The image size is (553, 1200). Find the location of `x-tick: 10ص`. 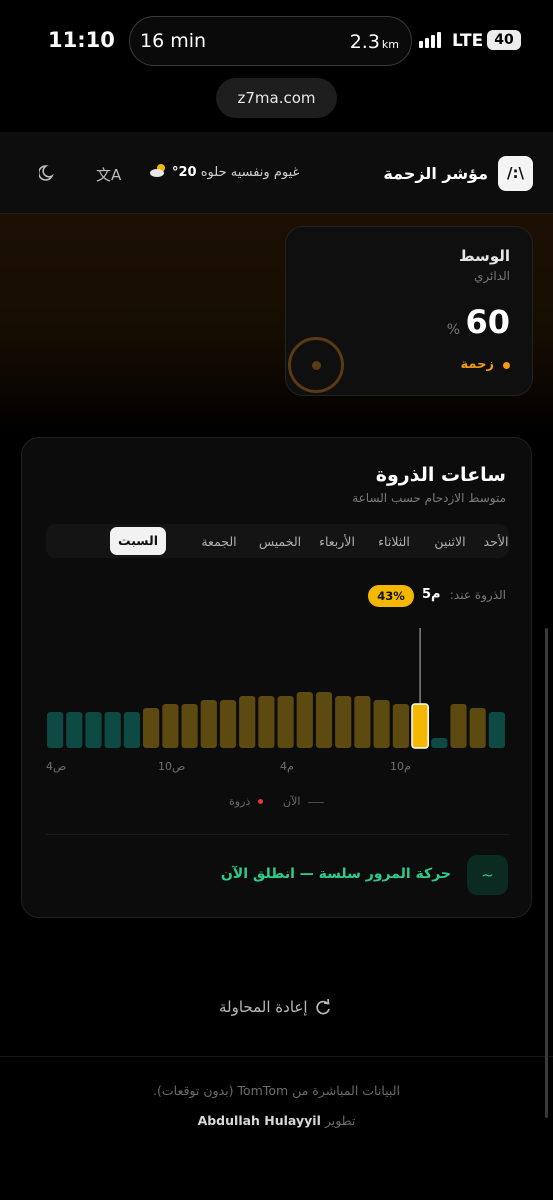

x-tick: 10ص is located at coordinates (172, 766).